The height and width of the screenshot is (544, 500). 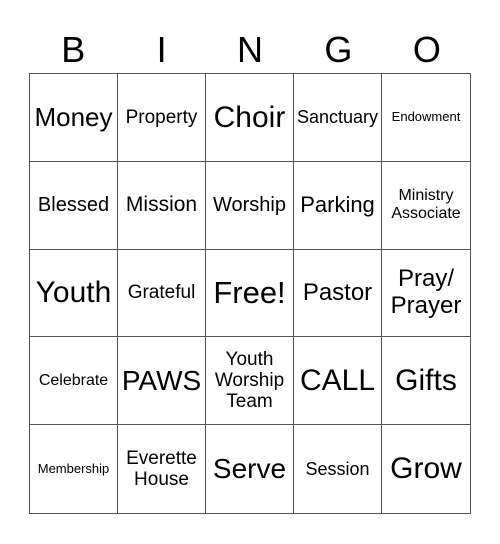 I want to click on bingo-cell: PAWS, so click(x=162, y=381).